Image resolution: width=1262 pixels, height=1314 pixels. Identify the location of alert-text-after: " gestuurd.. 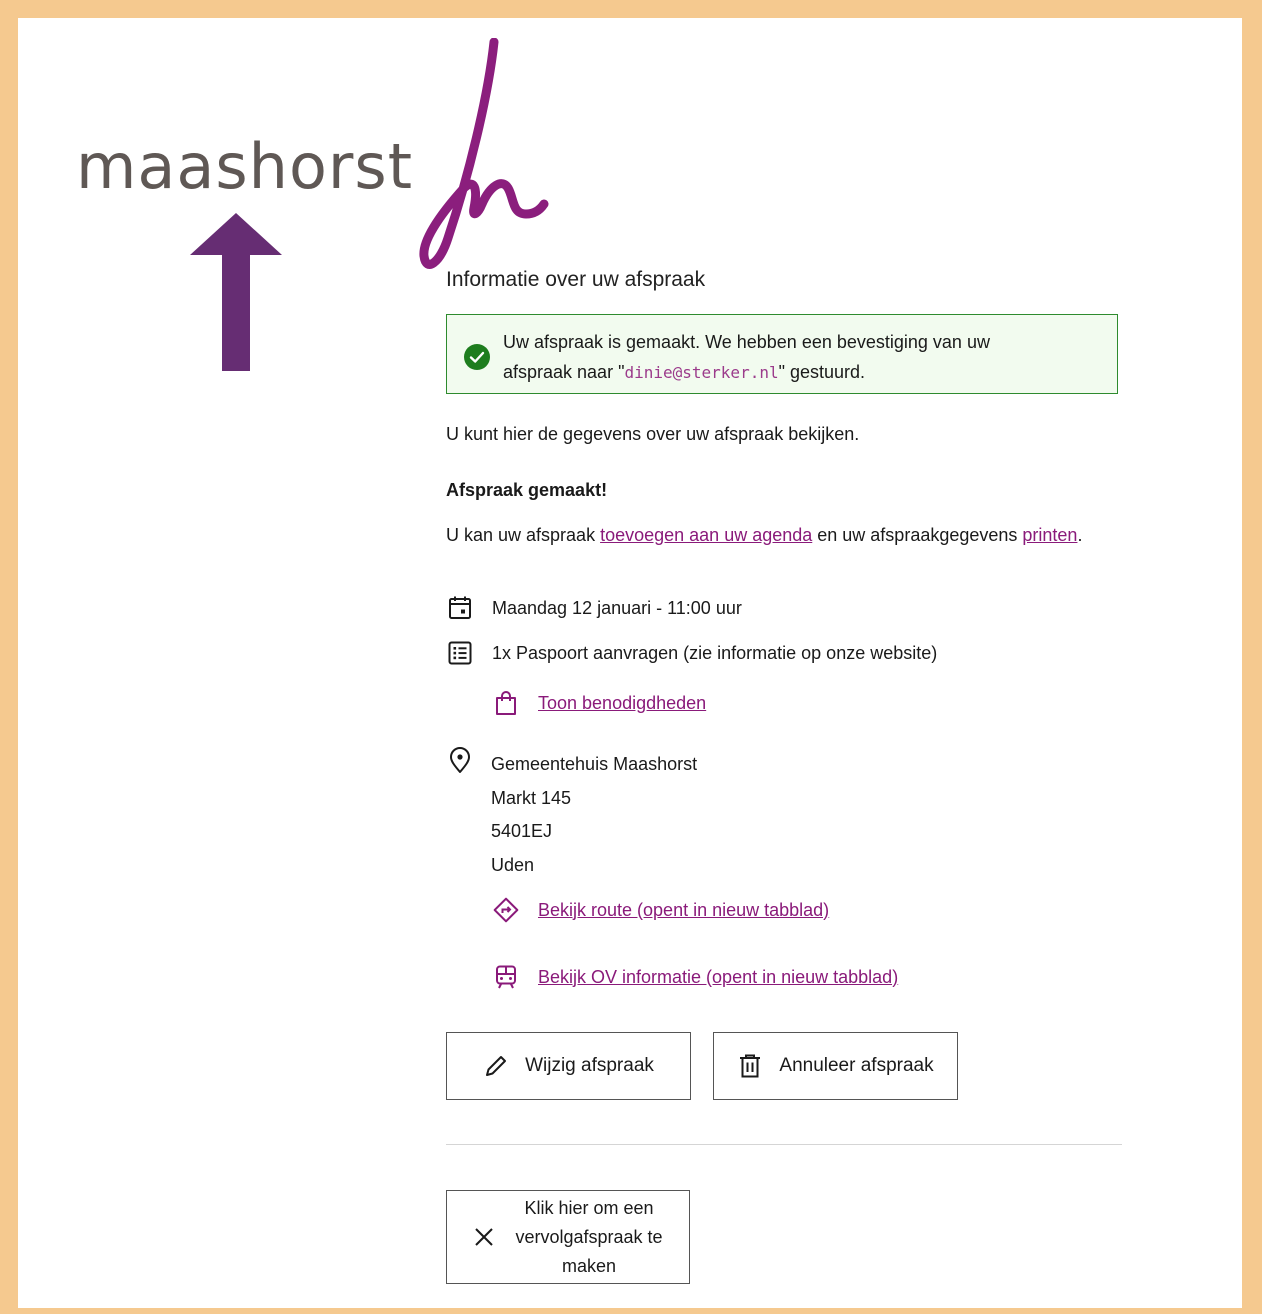
(822, 372).